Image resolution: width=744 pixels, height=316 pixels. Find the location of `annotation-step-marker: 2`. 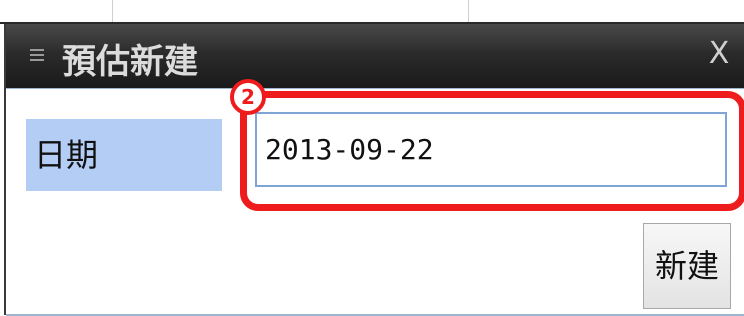

annotation-step-marker: 2 is located at coordinates (248, 97).